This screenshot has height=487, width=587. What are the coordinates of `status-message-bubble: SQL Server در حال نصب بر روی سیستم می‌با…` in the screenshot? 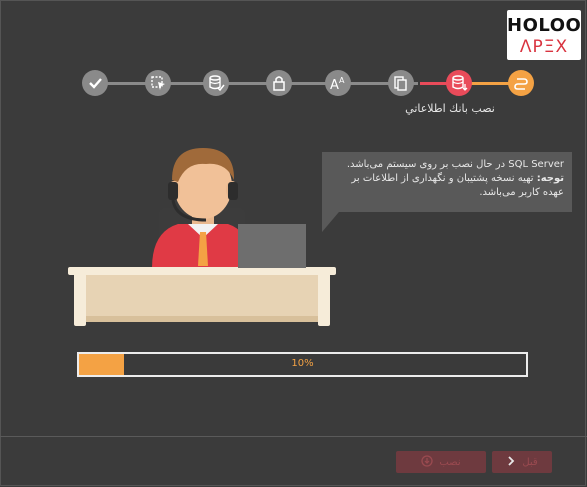 It's located at (447, 182).